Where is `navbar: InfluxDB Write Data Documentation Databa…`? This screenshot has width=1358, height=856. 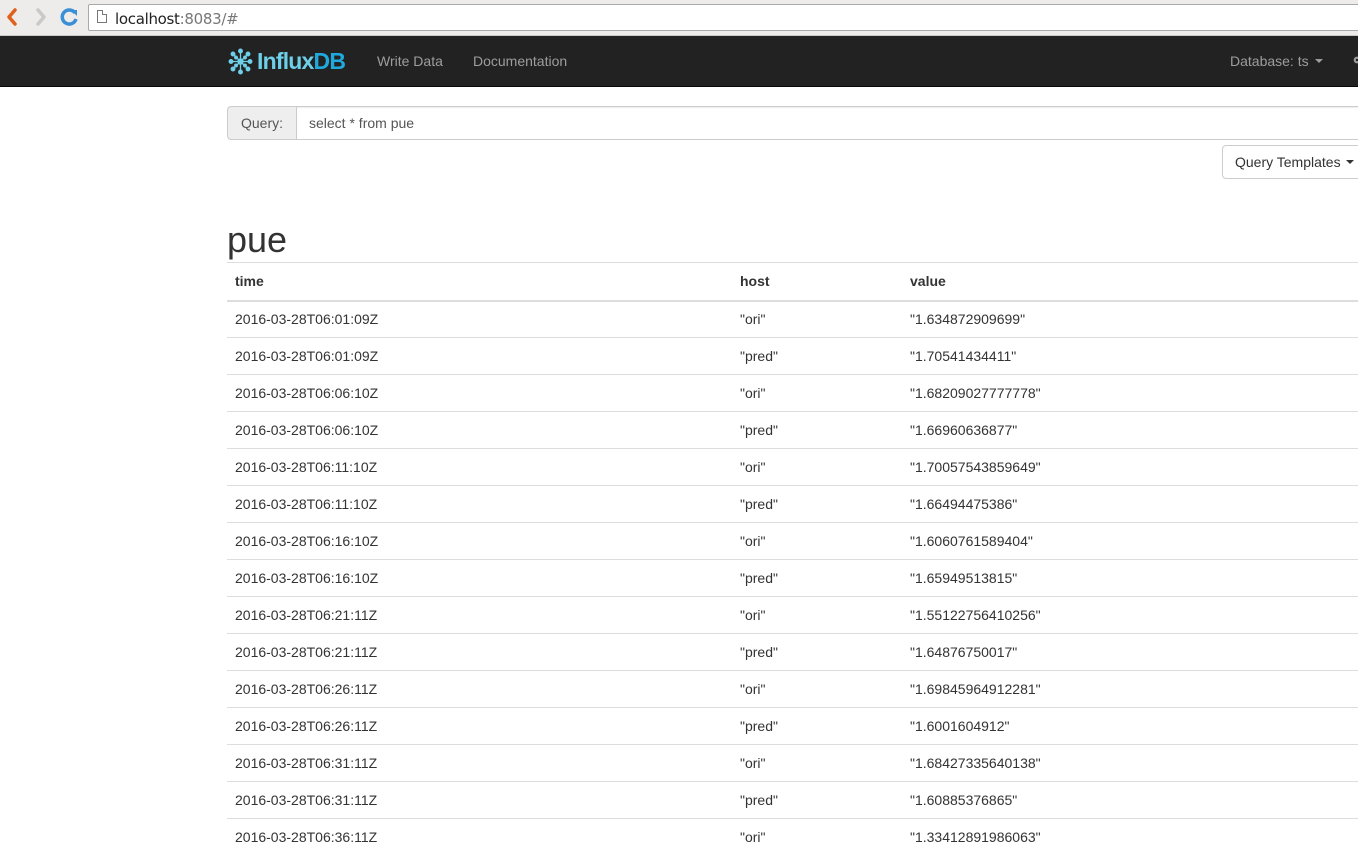
navbar: InfluxDB Write Data Documentation Databa… is located at coordinates (679, 61).